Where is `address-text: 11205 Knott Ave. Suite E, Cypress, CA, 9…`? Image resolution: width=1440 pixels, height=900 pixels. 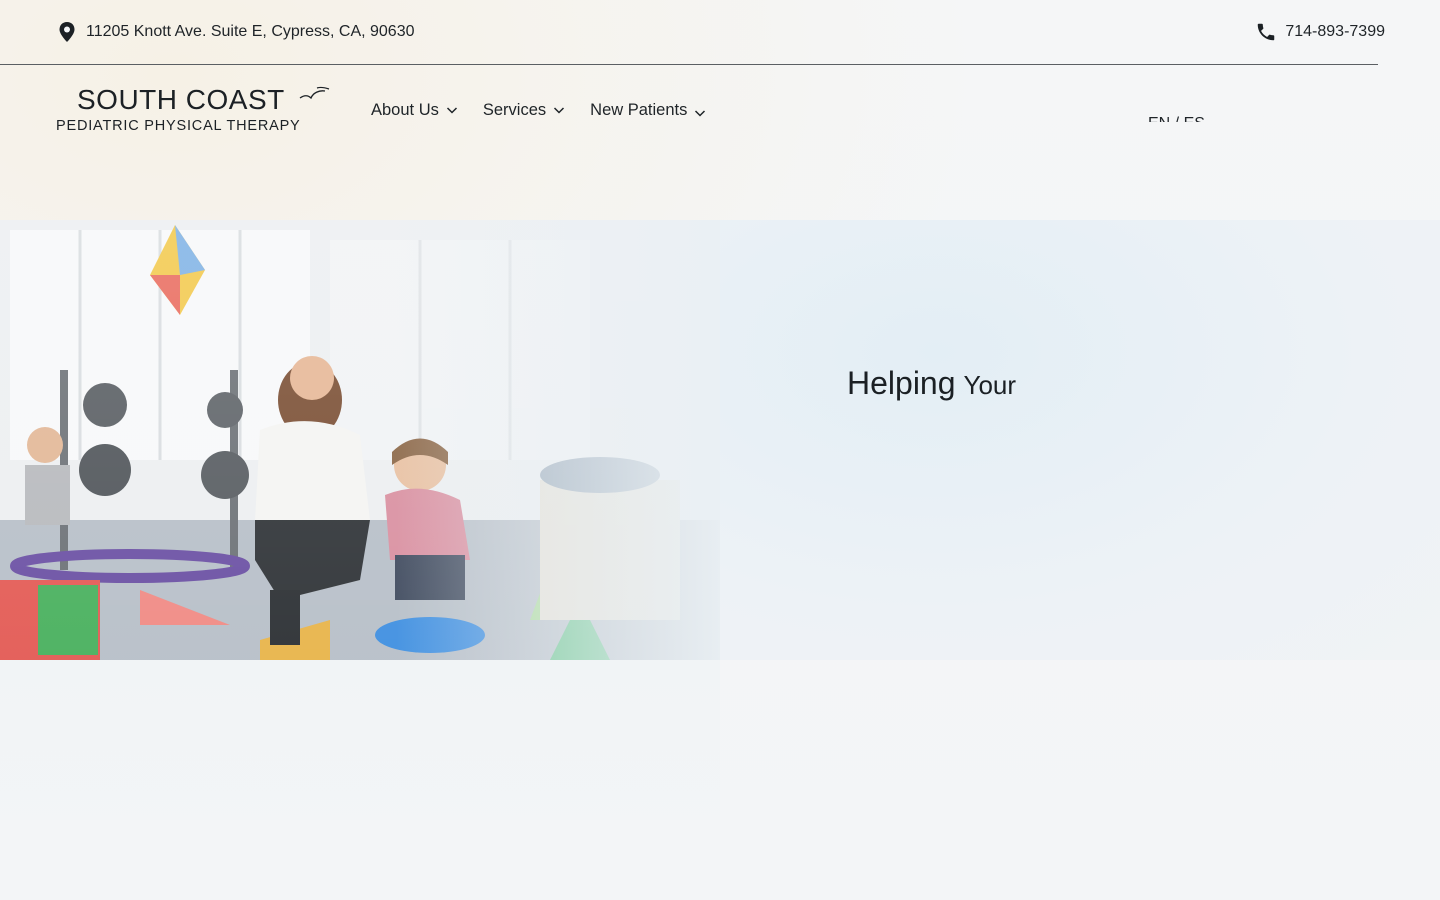 address-text: 11205 Knott Ave. Suite E, Cypress, CA, 9… is located at coordinates (250, 31).